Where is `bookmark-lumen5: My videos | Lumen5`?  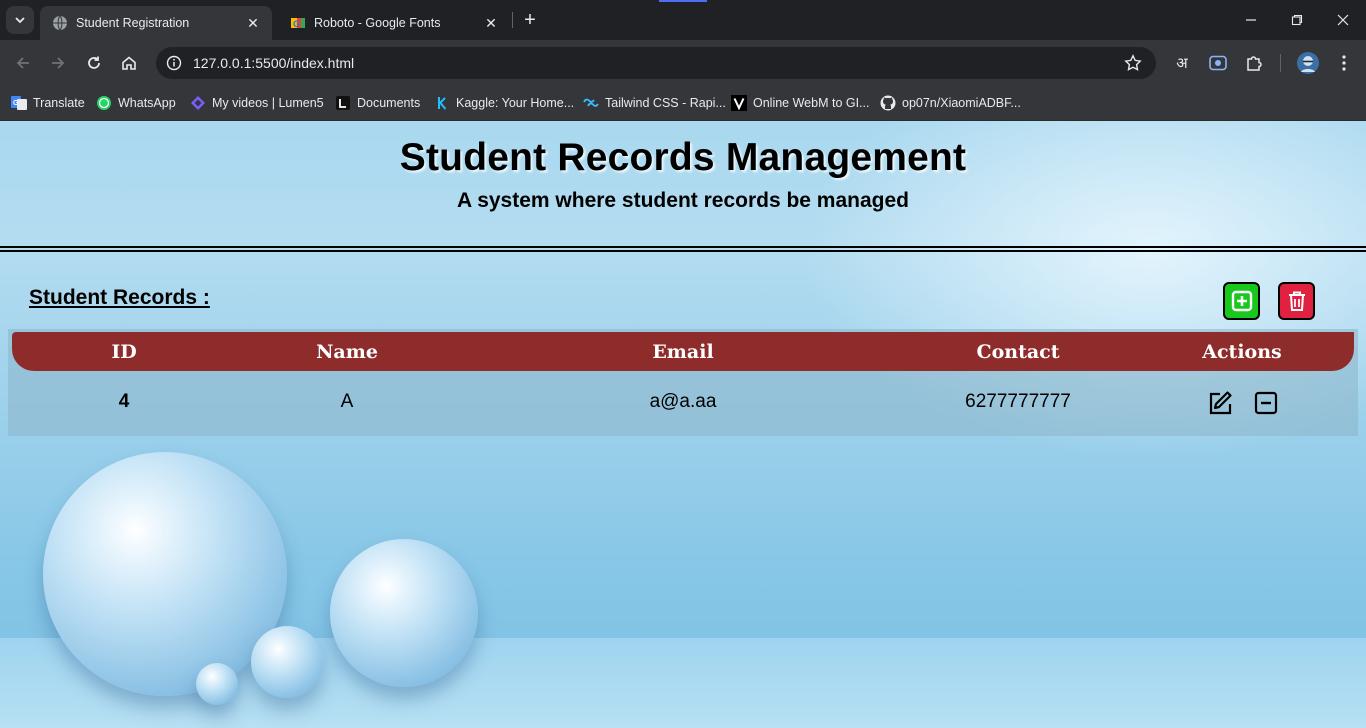
bookmark-lumen5: My videos | Lumen5 is located at coordinates (257, 103).